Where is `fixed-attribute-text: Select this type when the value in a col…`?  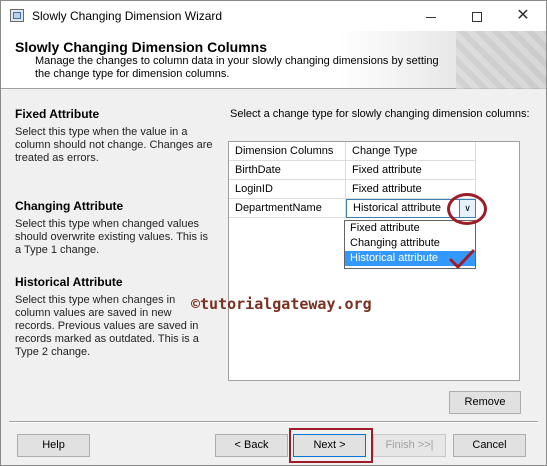
fixed-attribute-text: Select this type when the value in a col… is located at coordinates (114, 145).